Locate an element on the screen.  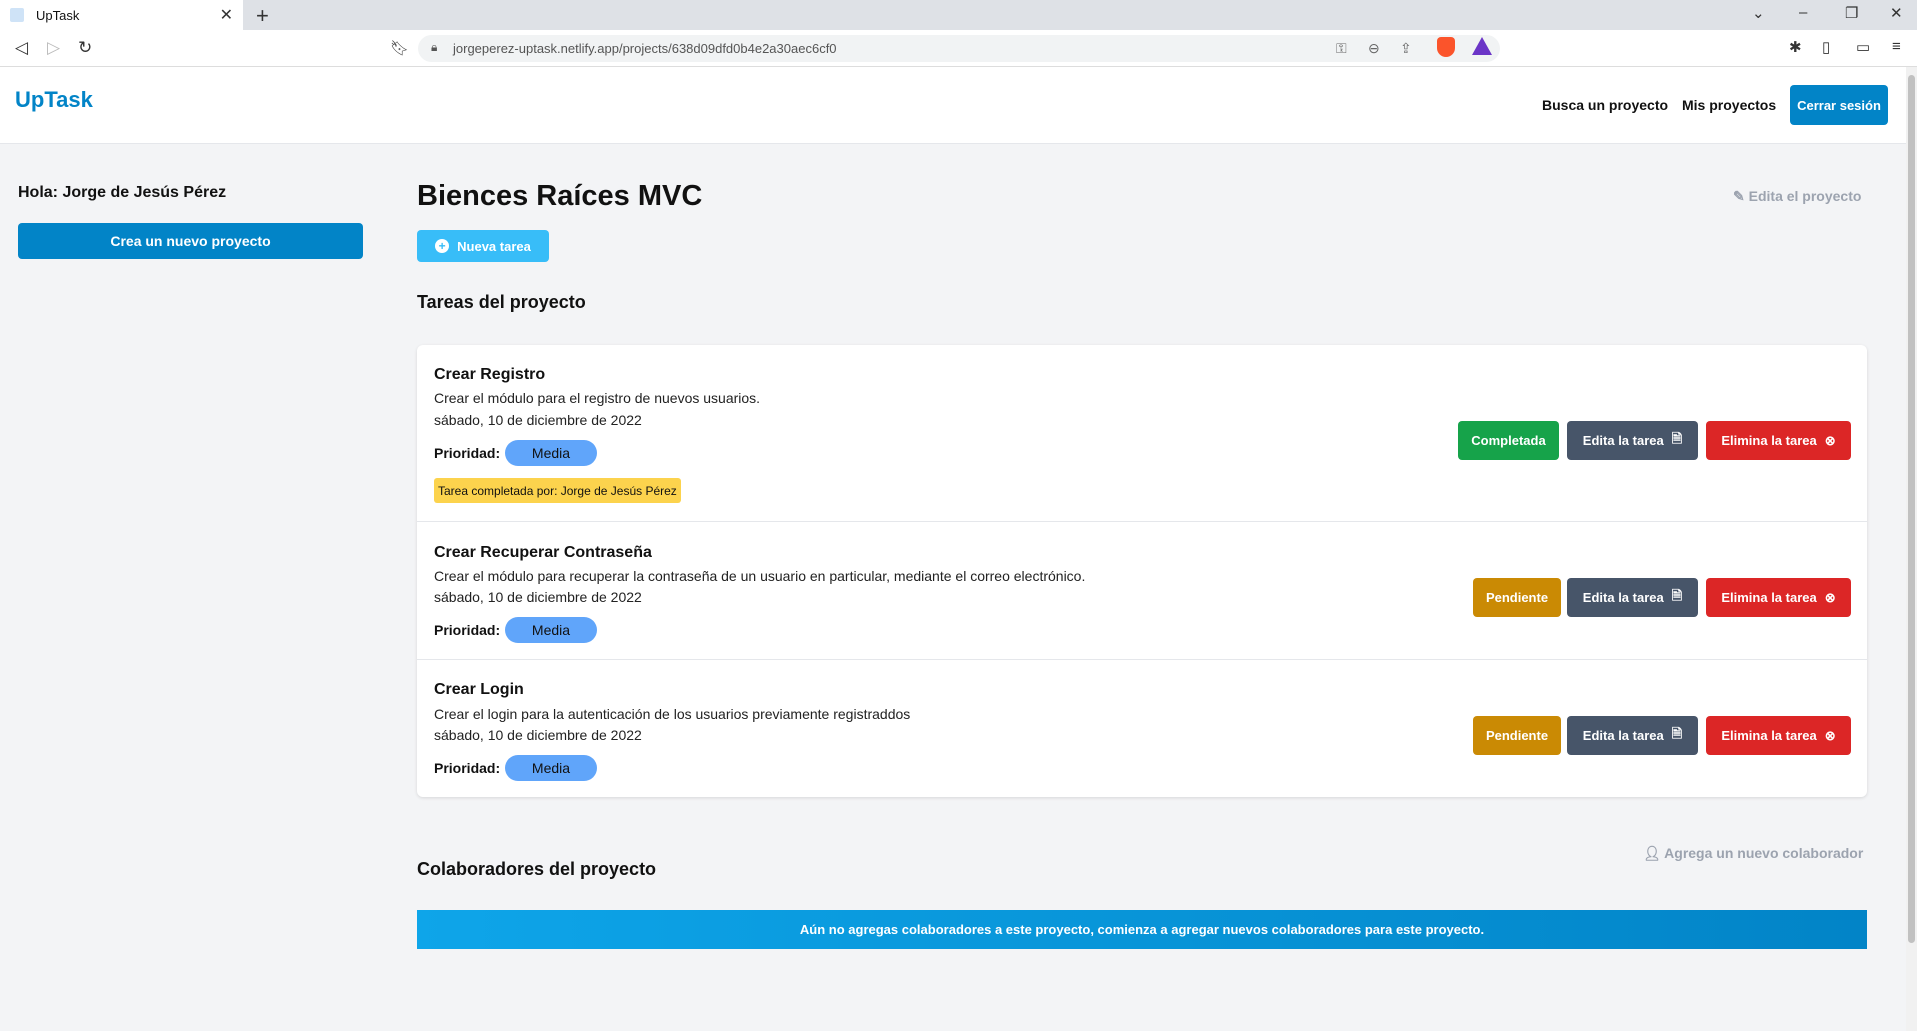
browser-tab: UpTask ✕ is located at coordinates (121, 15).